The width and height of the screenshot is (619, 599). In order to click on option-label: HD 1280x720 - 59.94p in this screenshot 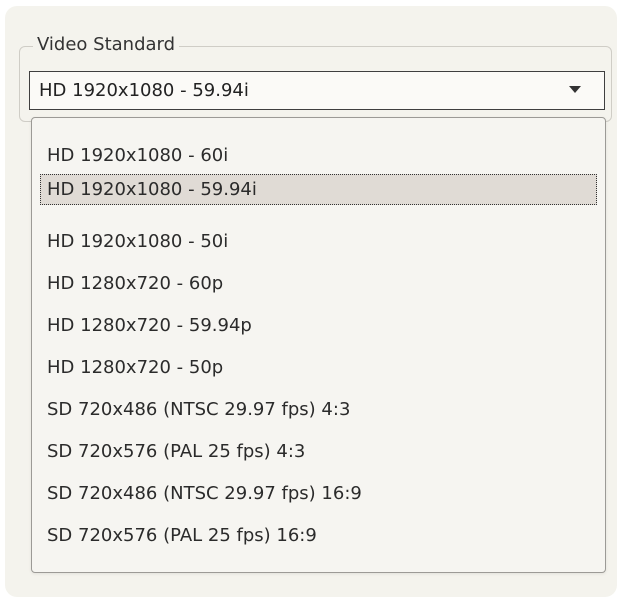, I will do `click(149, 325)`.